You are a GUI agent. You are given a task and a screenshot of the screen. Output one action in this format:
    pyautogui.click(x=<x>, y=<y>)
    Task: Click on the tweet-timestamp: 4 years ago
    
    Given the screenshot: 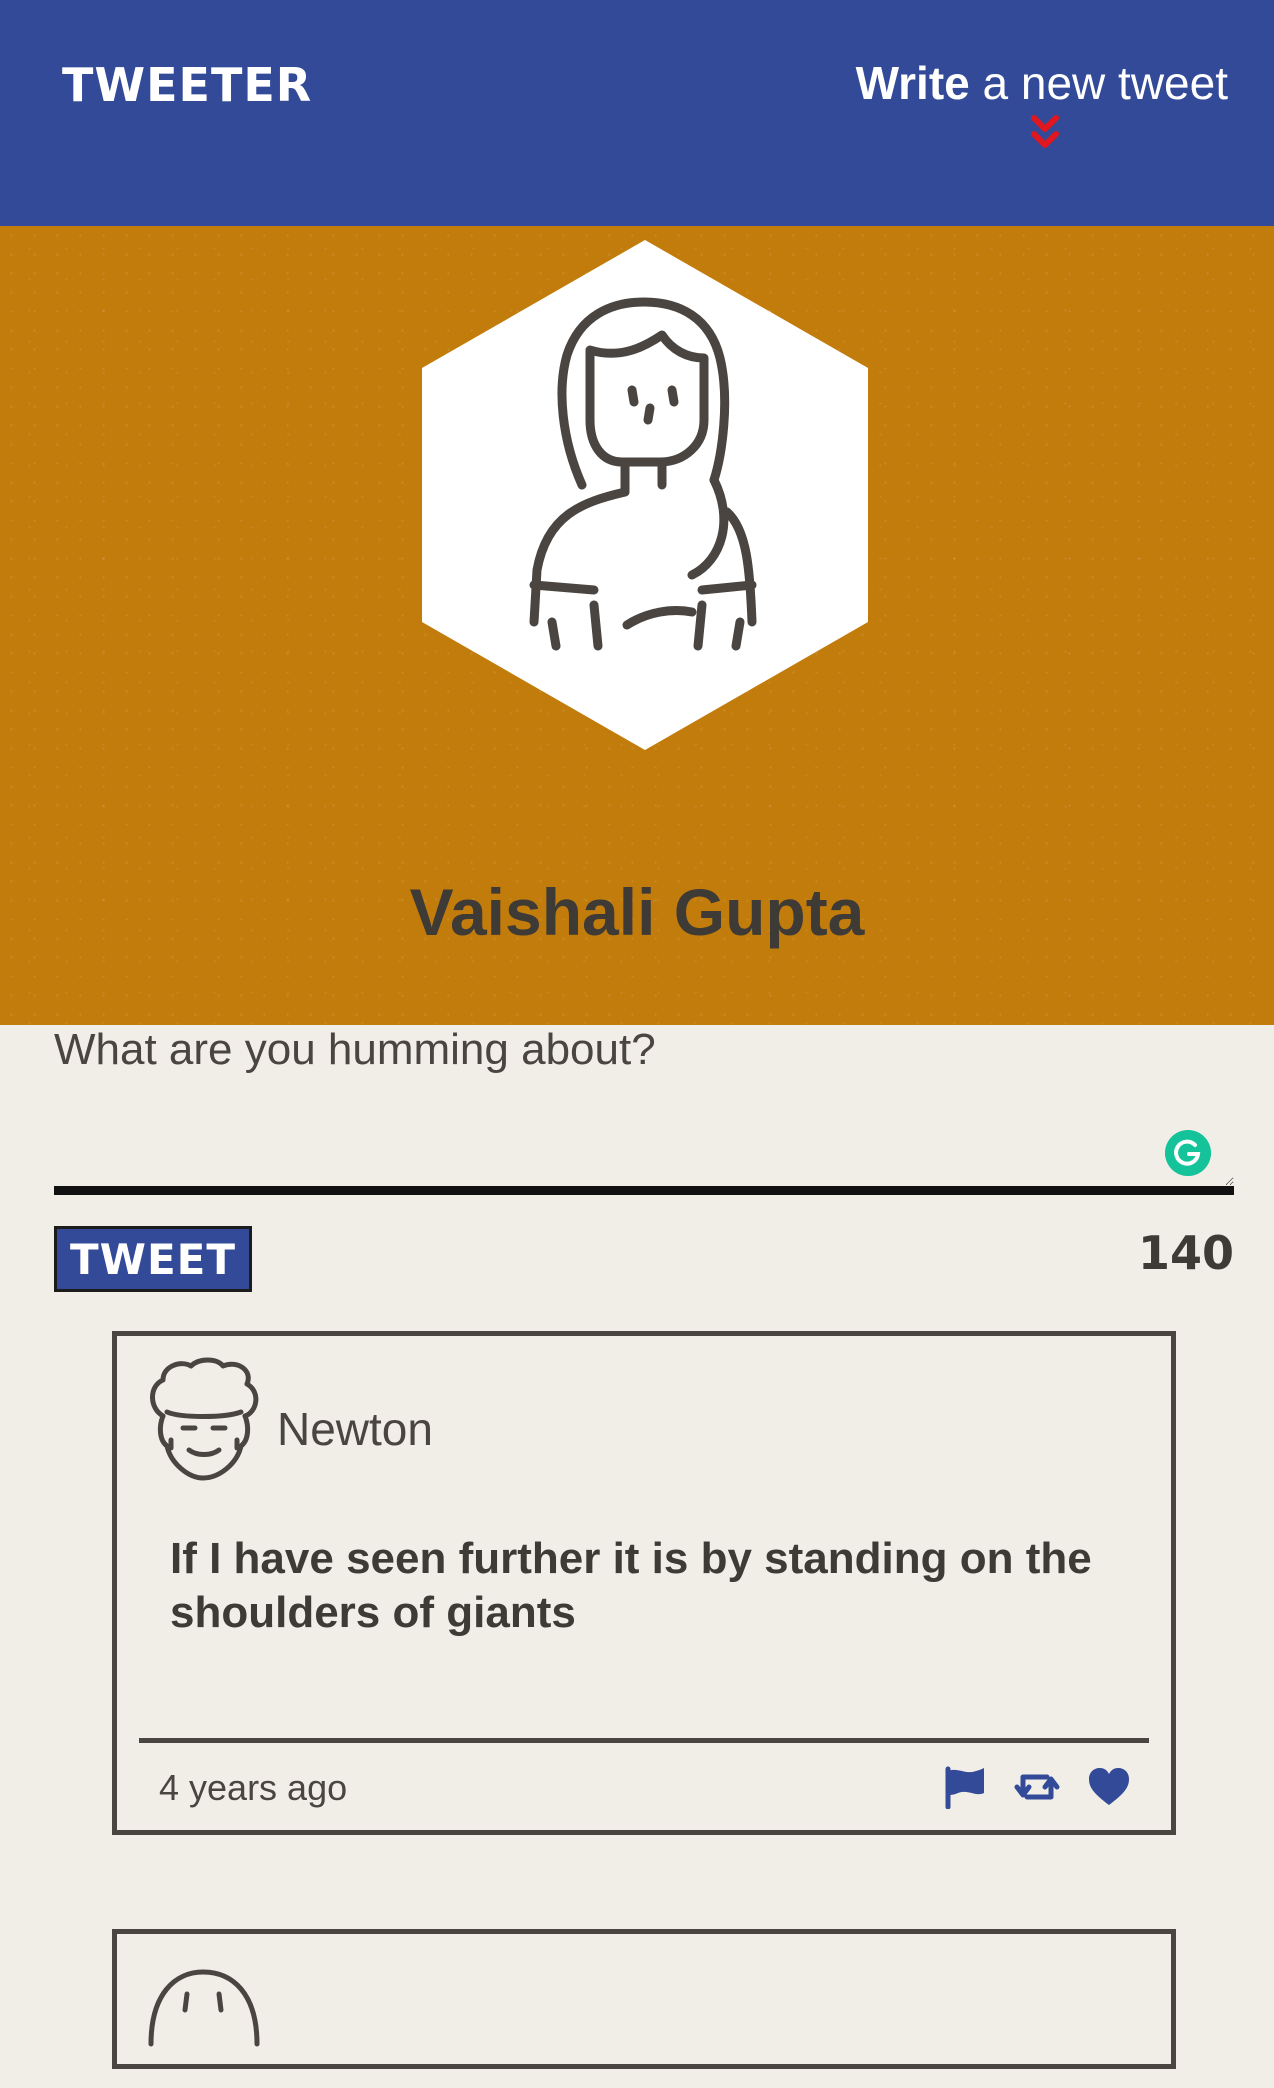 What is the action you would take?
    pyautogui.click(x=253, y=1787)
    